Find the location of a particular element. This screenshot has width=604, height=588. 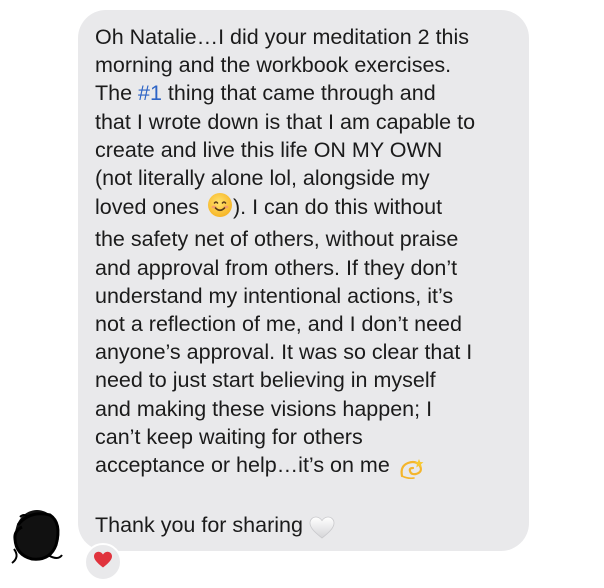

red-heart-icon is located at coordinates (103, 562).